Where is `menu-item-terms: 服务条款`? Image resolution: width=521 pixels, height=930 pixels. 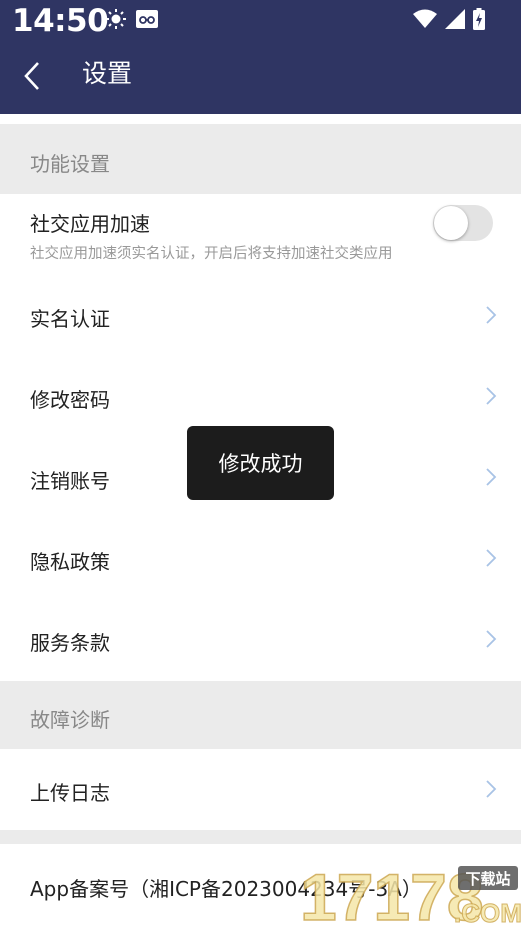
menu-item-terms: 服务条款 is located at coordinates (260, 639).